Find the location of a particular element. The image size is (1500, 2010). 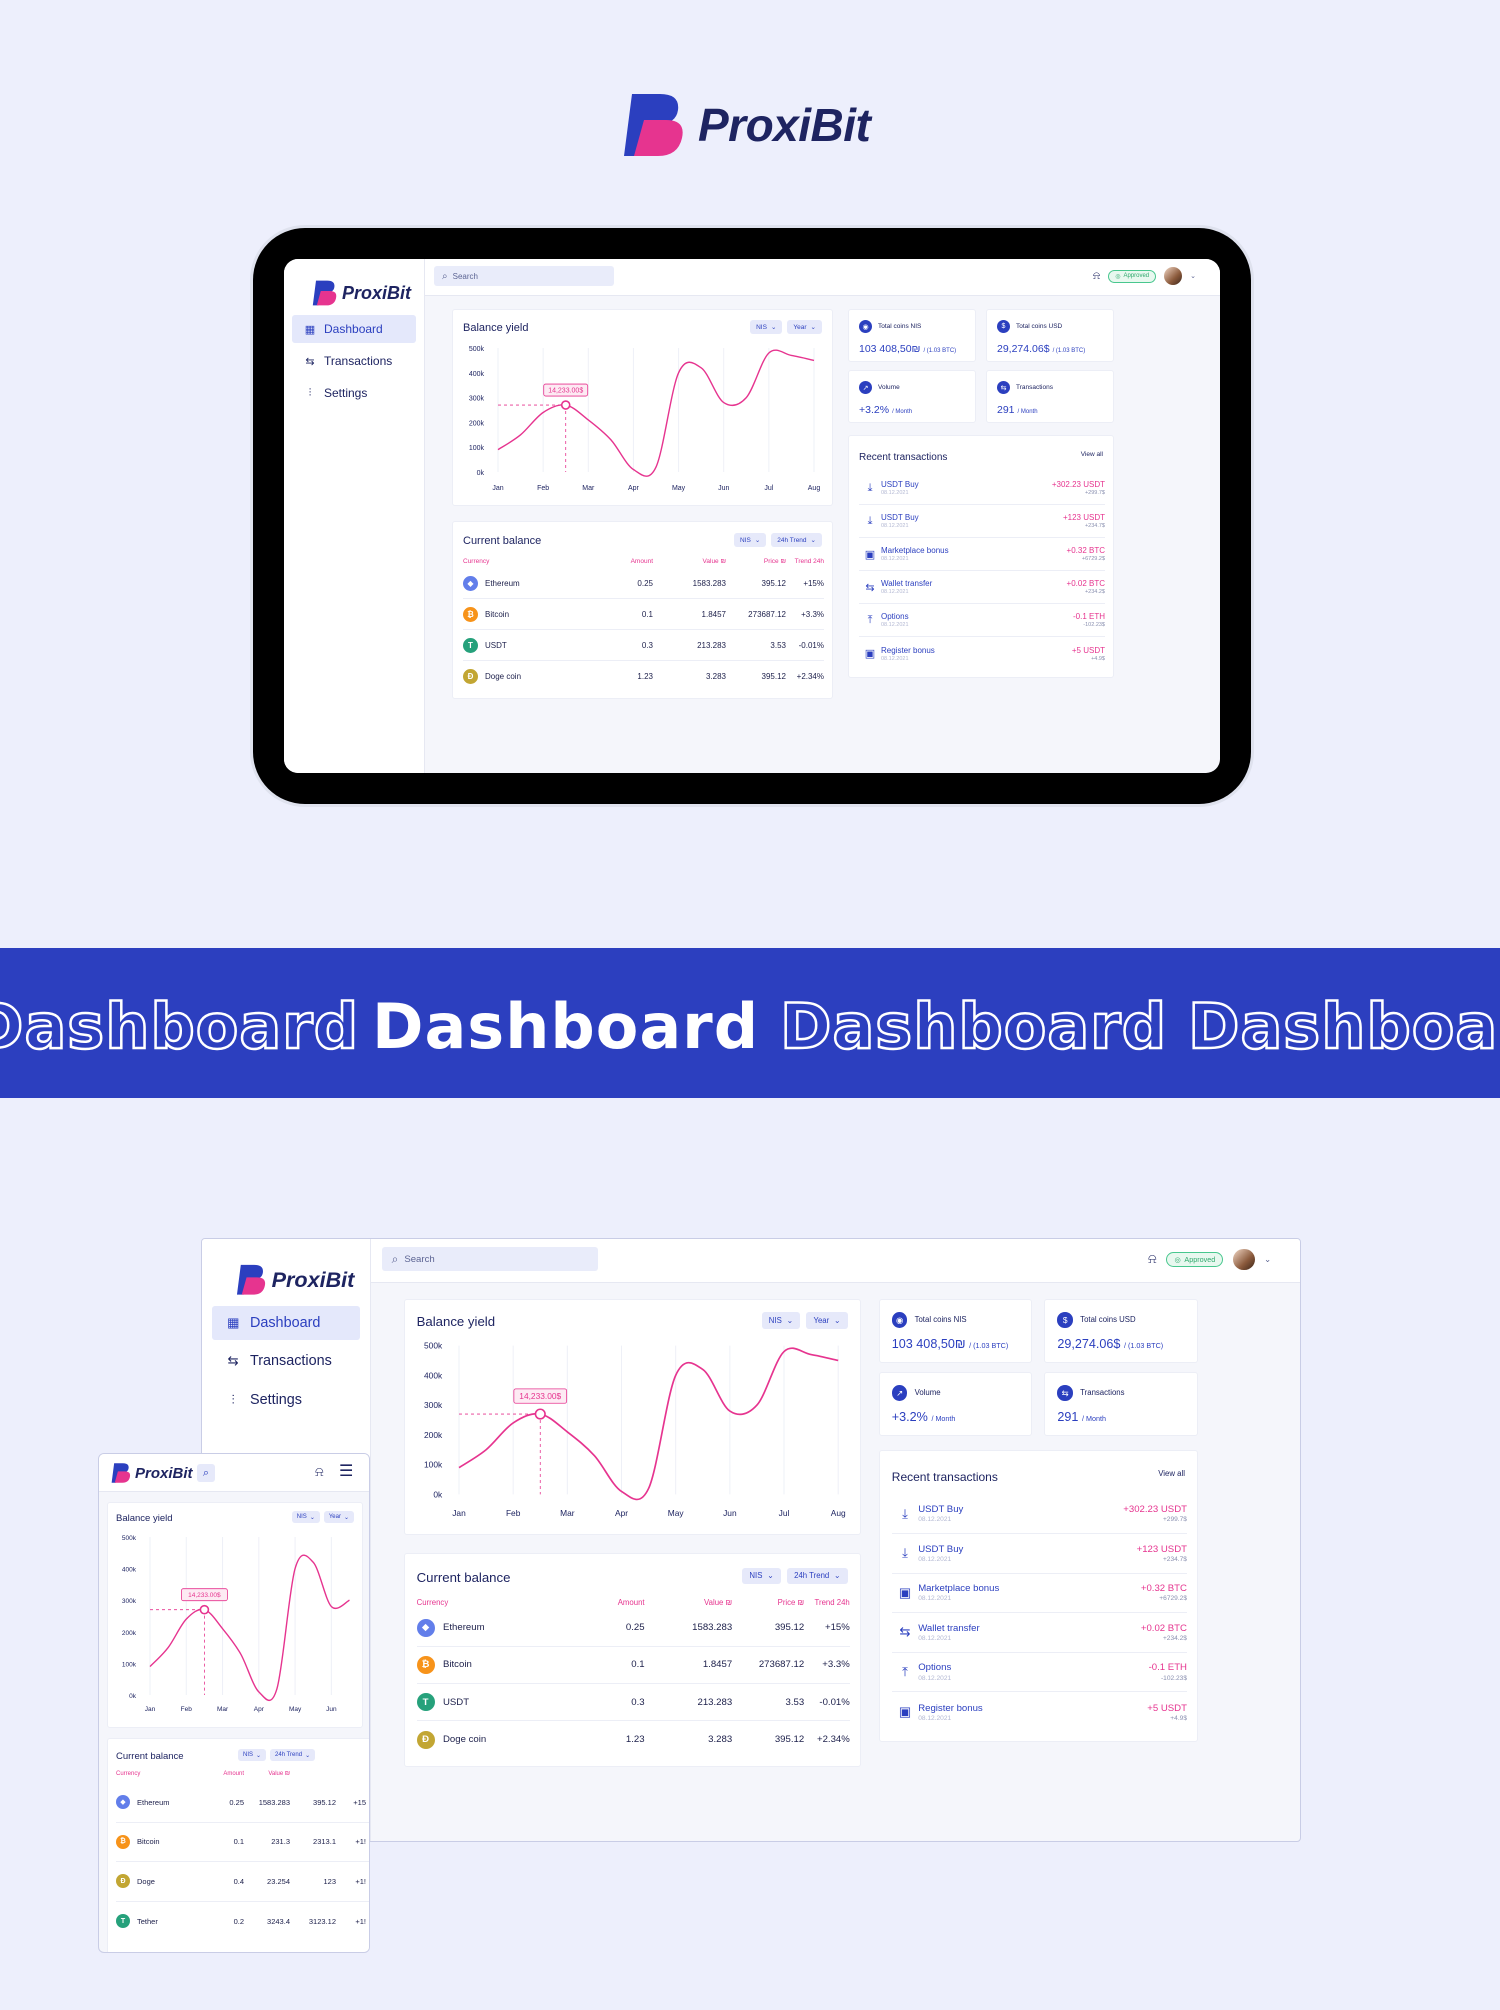

search-button: ⌕ is located at coordinates (206, 1473).